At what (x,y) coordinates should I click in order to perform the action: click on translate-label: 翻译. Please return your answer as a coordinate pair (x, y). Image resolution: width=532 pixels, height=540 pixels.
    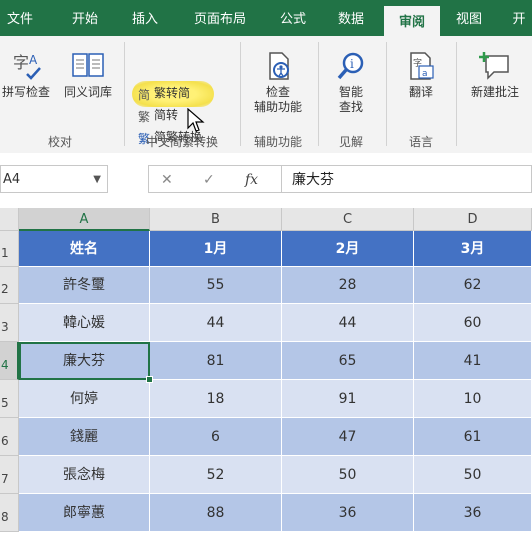
    Looking at the image, I should click on (420, 92).